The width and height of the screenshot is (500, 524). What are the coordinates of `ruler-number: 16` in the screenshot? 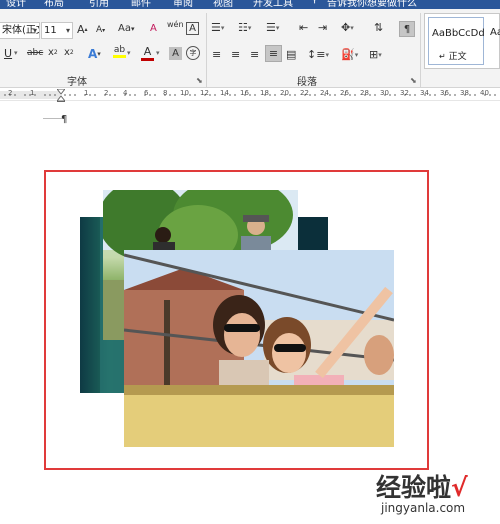 It's located at (244, 93).